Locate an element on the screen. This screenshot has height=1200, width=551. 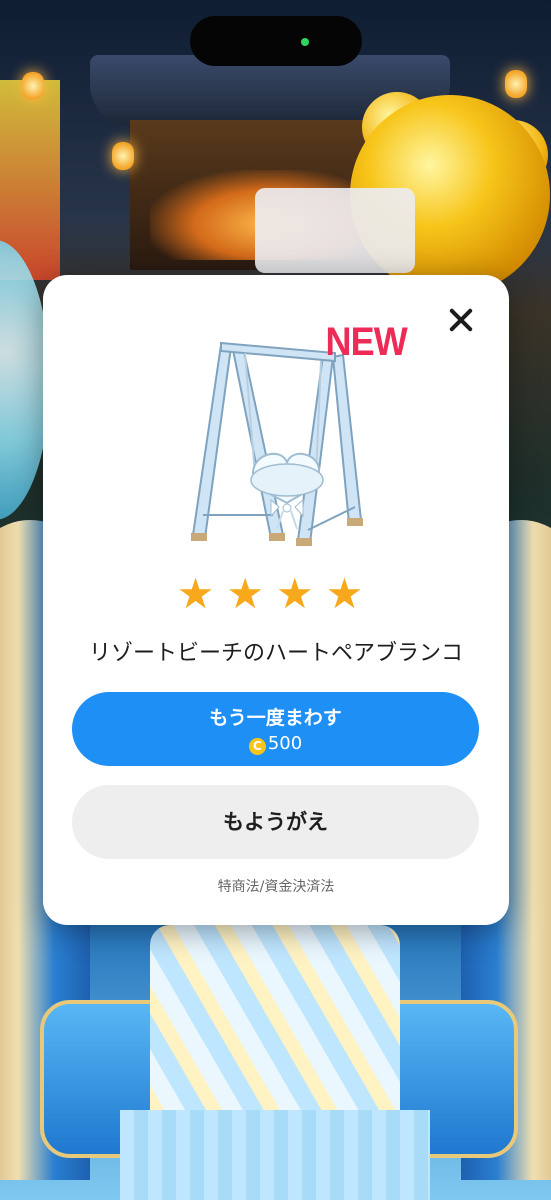
spin-cost: C 500 is located at coordinates (275, 744).